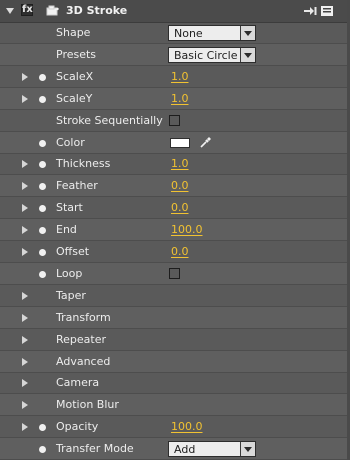 The height and width of the screenshot is (460, 350). What do you see at coordinates (310, 11) in the screenshot?
I see `keyframe-navigator-icon` at bounding box center [310, 11].